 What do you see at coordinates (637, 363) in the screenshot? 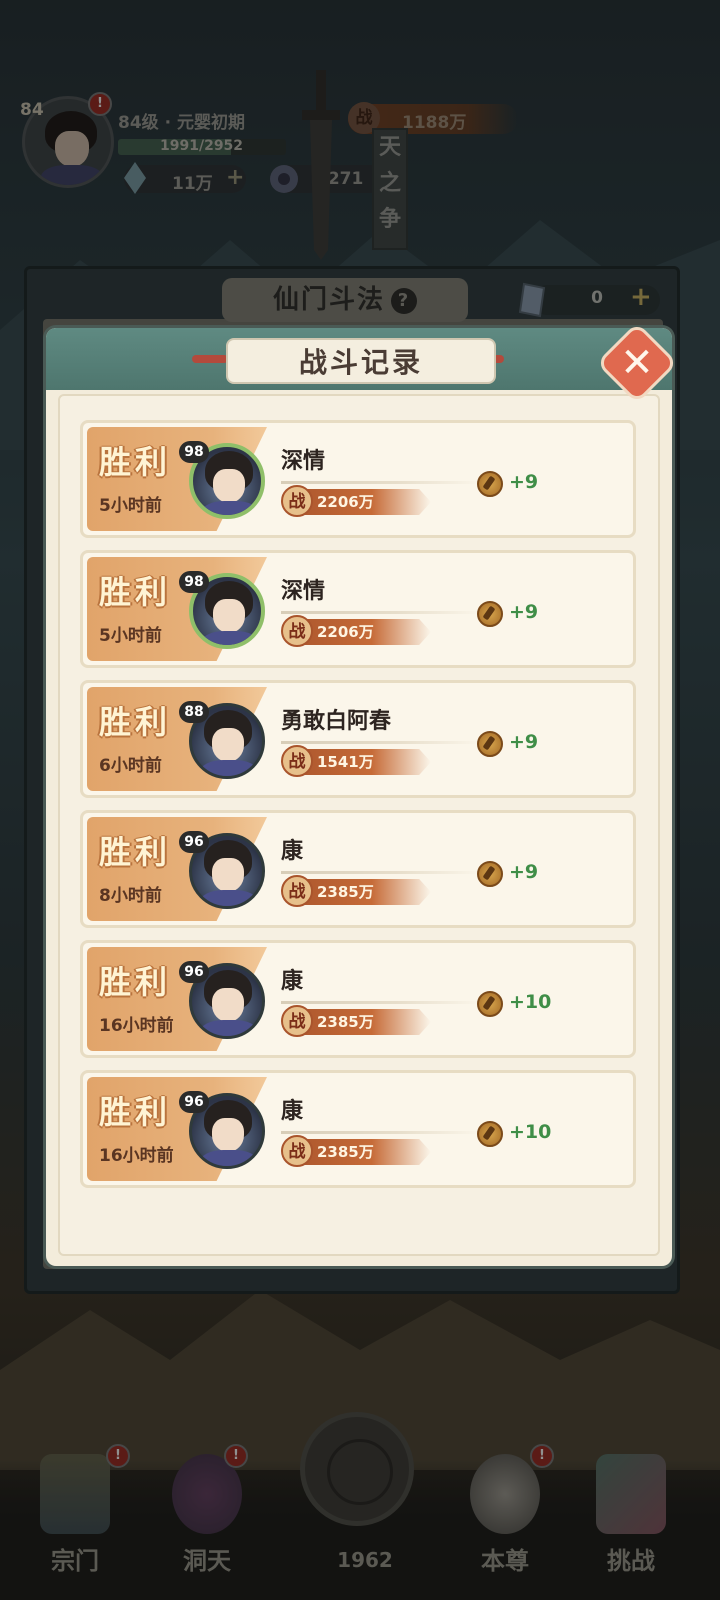
I see `close-icon: ✕` at bounding box center [637, 363].